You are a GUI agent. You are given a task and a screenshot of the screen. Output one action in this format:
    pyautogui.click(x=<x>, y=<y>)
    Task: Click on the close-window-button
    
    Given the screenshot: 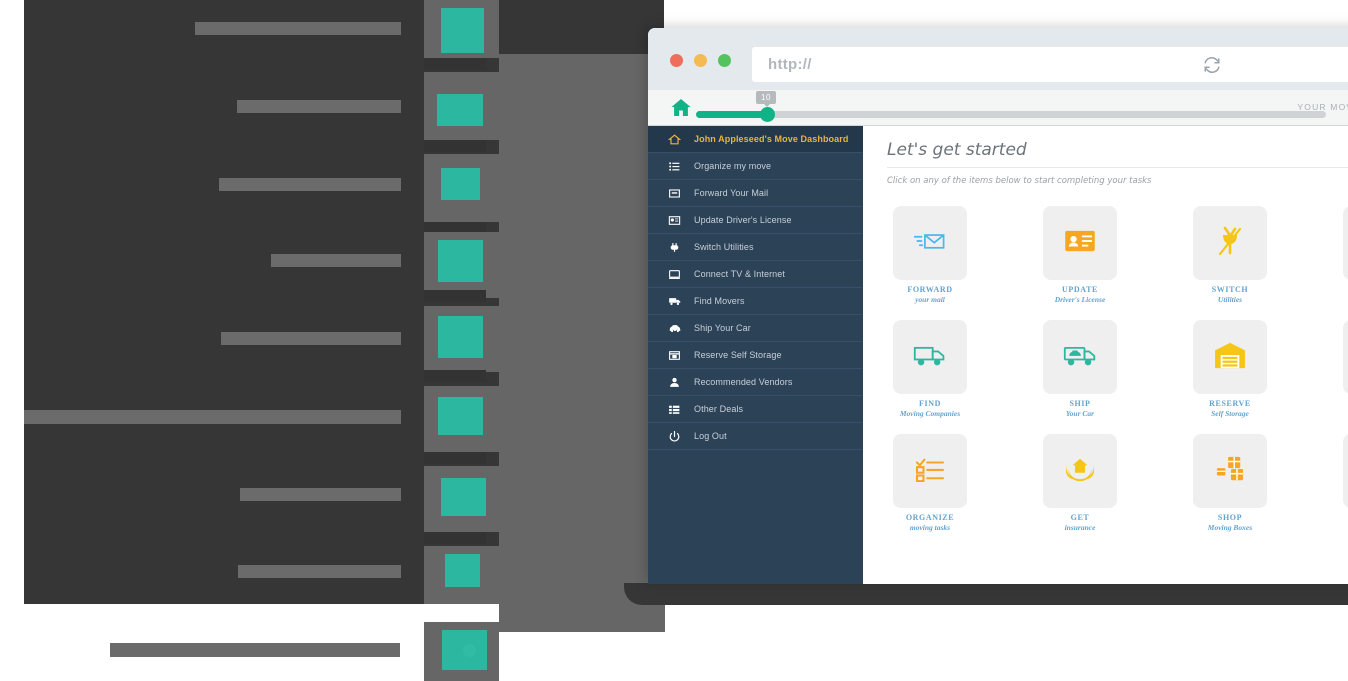 What is the action you would take?
    pyautogui.click(x=676, y=60)
    